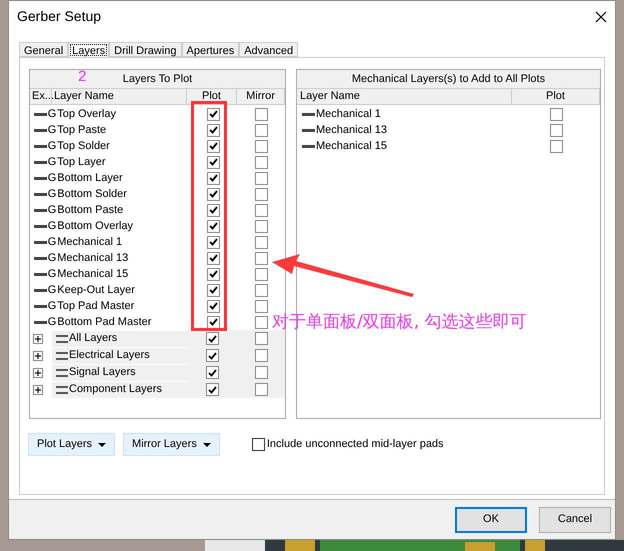  Describe the element at coordinates (92, 258) in the screenshot. I see `layer-name: Mechanical 13` at that location.